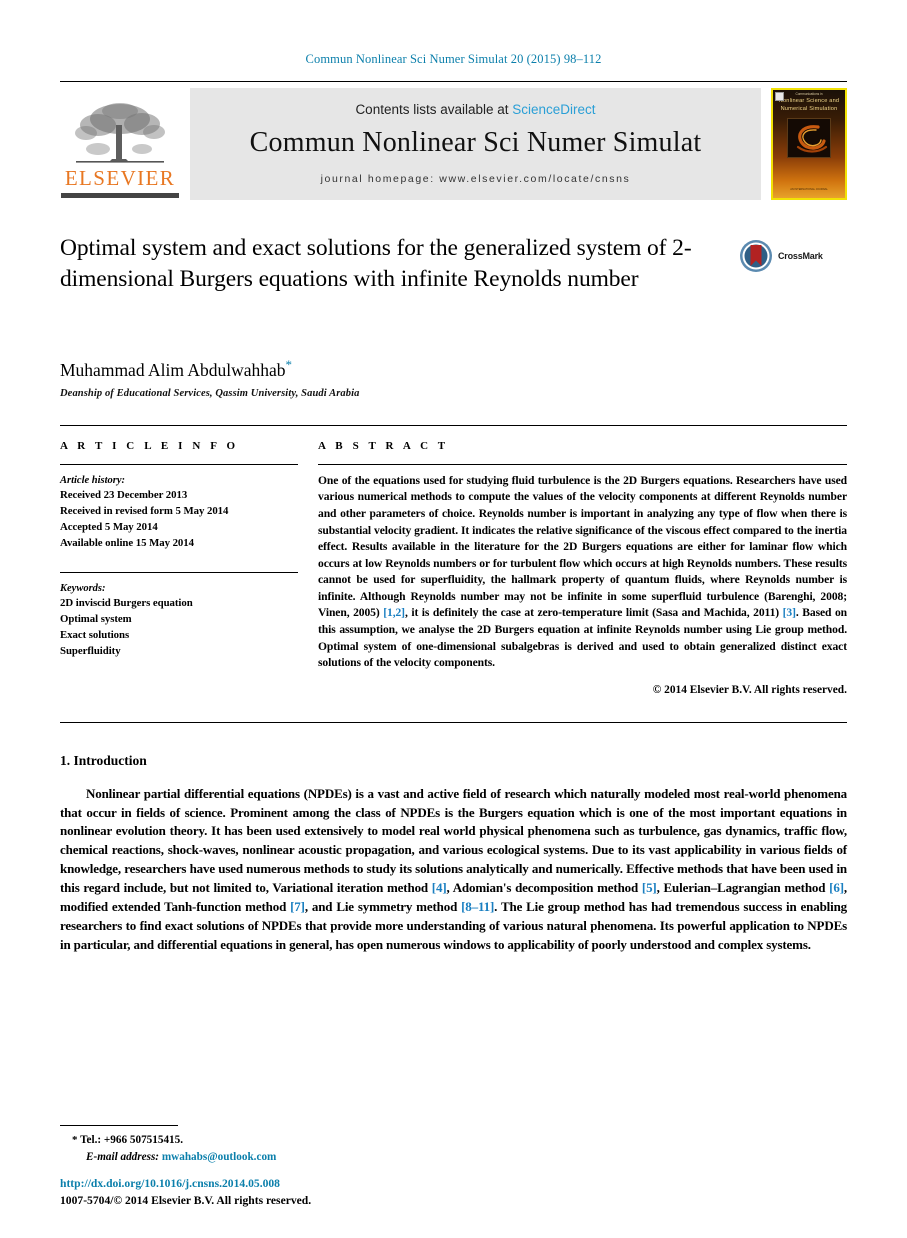  Describe the element at coordinates (120, 195) in the screenshot. I see `elsevier-bar` at that location.